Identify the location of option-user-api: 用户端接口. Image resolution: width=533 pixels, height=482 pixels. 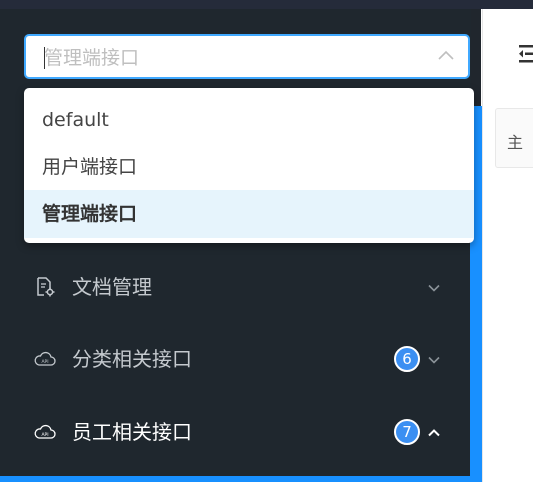
(249, 167).